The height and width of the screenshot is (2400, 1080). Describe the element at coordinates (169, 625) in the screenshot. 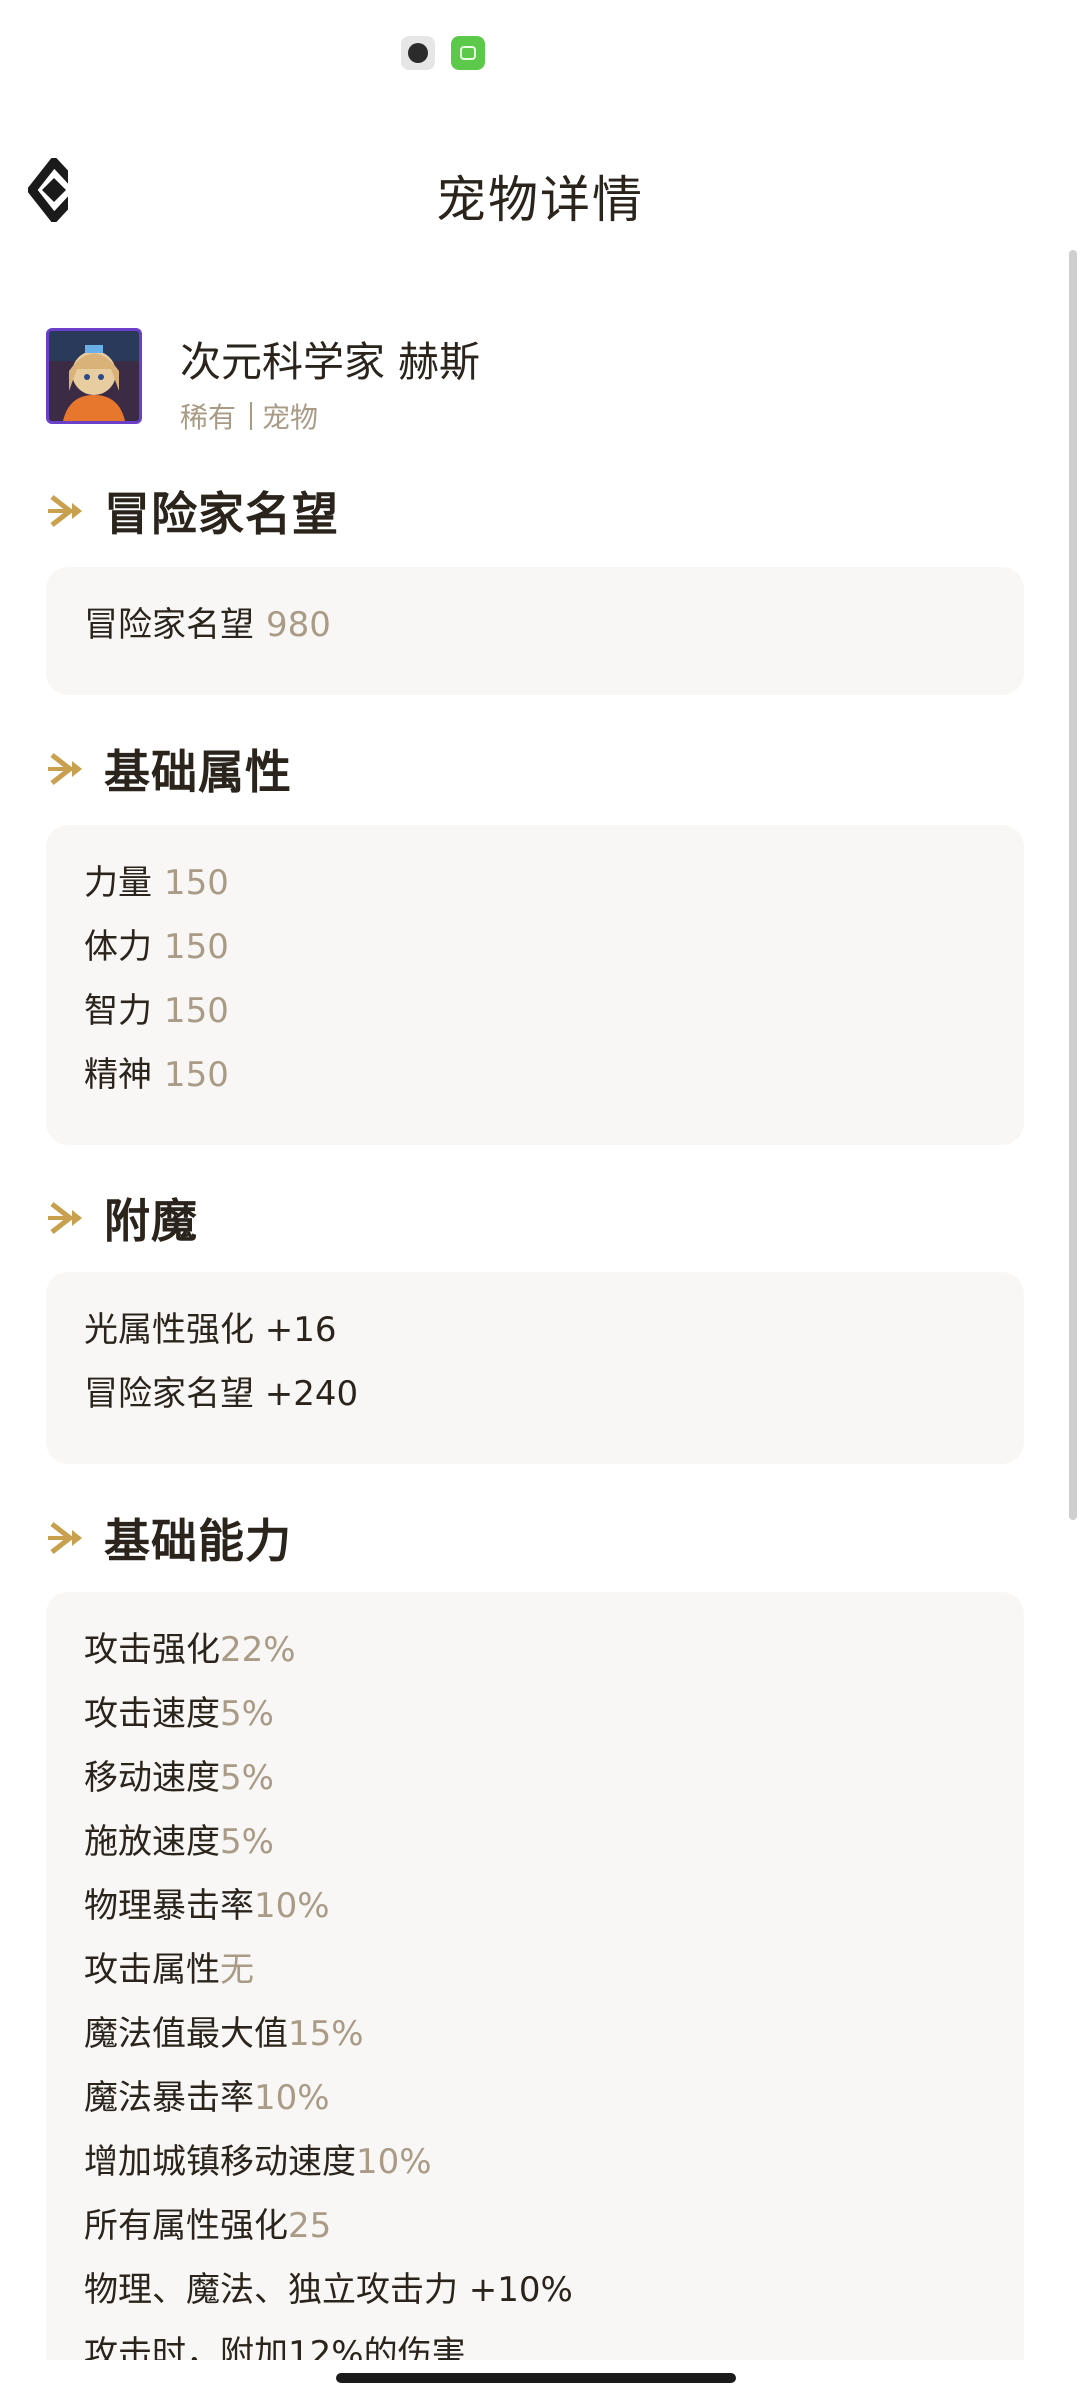

I see `stat-label: 冒险家名望` at that location.